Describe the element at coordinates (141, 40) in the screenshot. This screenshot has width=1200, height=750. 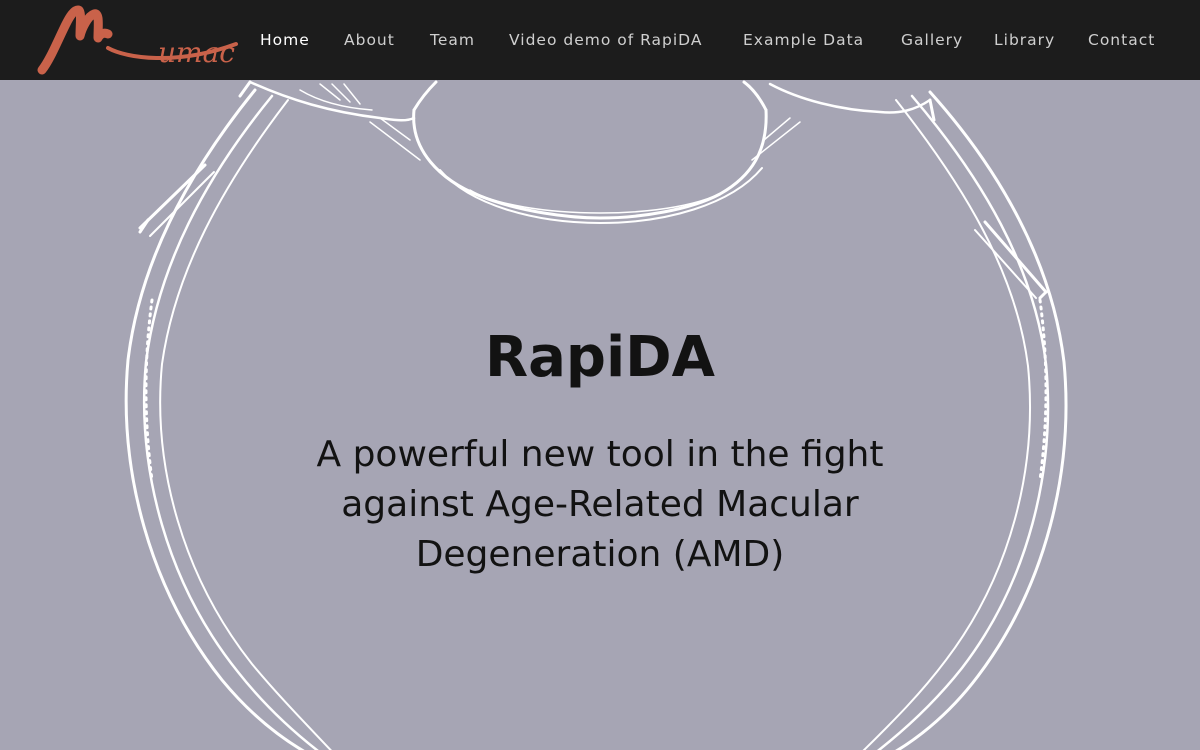
I see `mumac-logo: umac` at that location.